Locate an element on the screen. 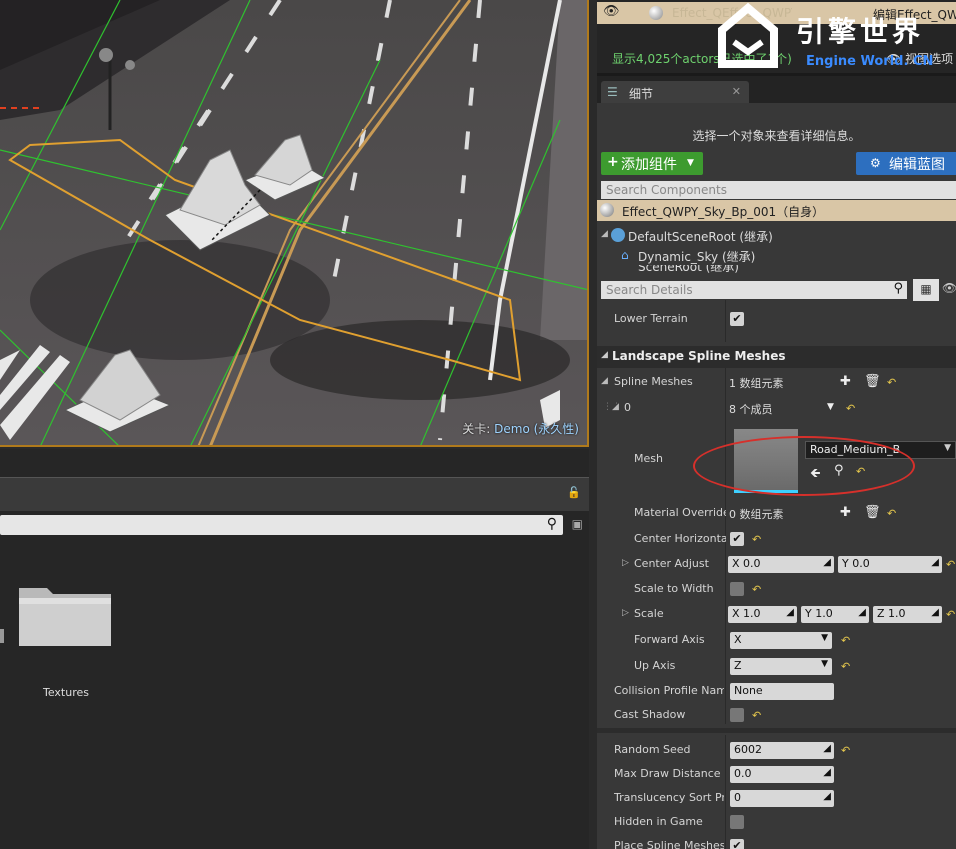  input-value: Y 0.0 is located at coordinates (856, 563).